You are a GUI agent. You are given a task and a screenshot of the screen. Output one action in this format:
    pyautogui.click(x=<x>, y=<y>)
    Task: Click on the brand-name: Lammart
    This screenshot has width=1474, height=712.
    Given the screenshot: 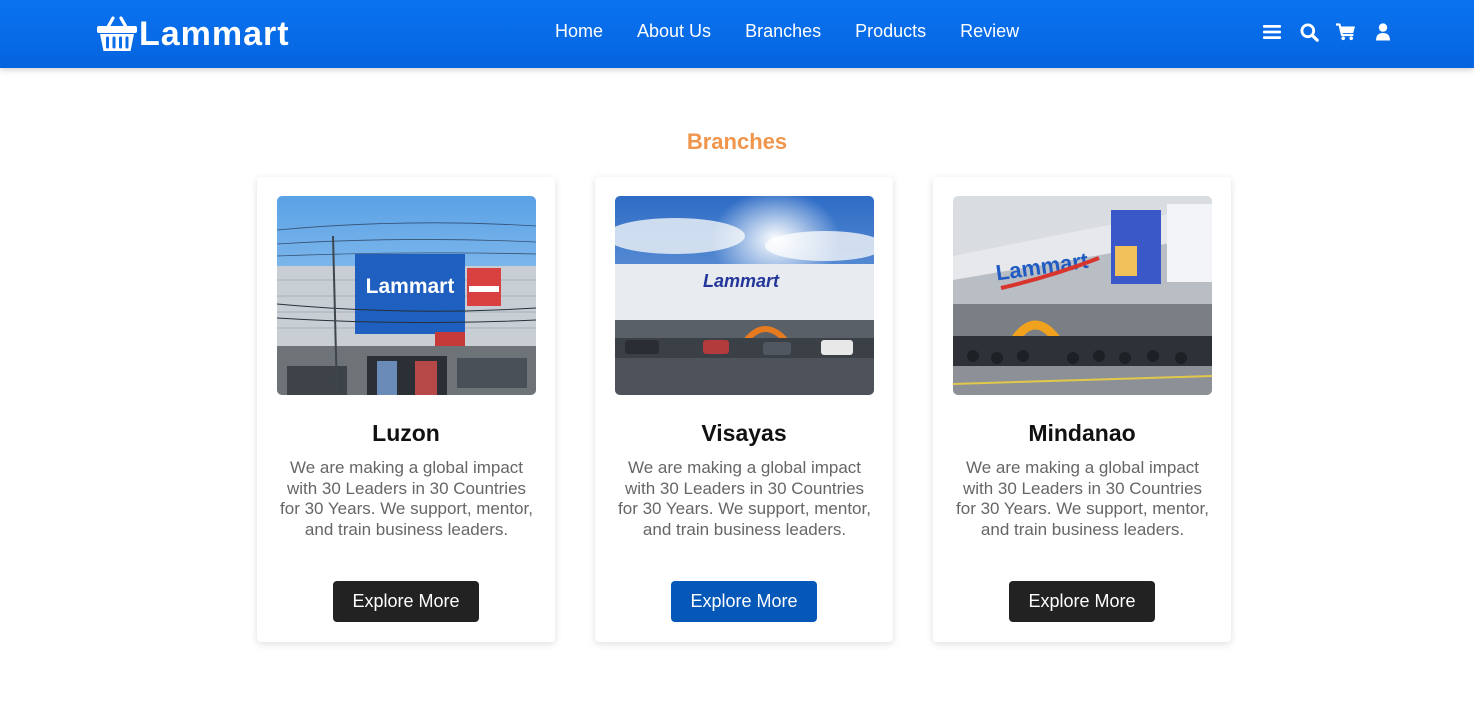 What is the action you would take?
    pyautogui.click(x=214, y=33)
    